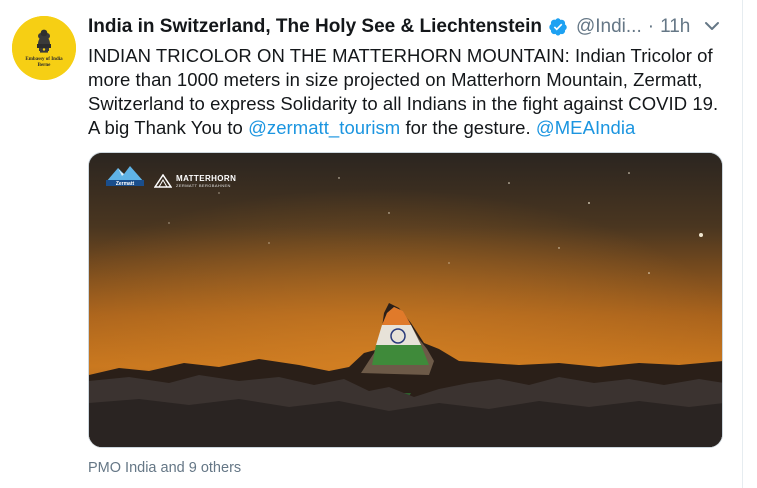 The height and width of the screenshot is (488, 757). Describe the element at coordinates (324, 127) in the screenshot. I see `mention-zermatt-tourism: @zermatt_tourism` at that location.